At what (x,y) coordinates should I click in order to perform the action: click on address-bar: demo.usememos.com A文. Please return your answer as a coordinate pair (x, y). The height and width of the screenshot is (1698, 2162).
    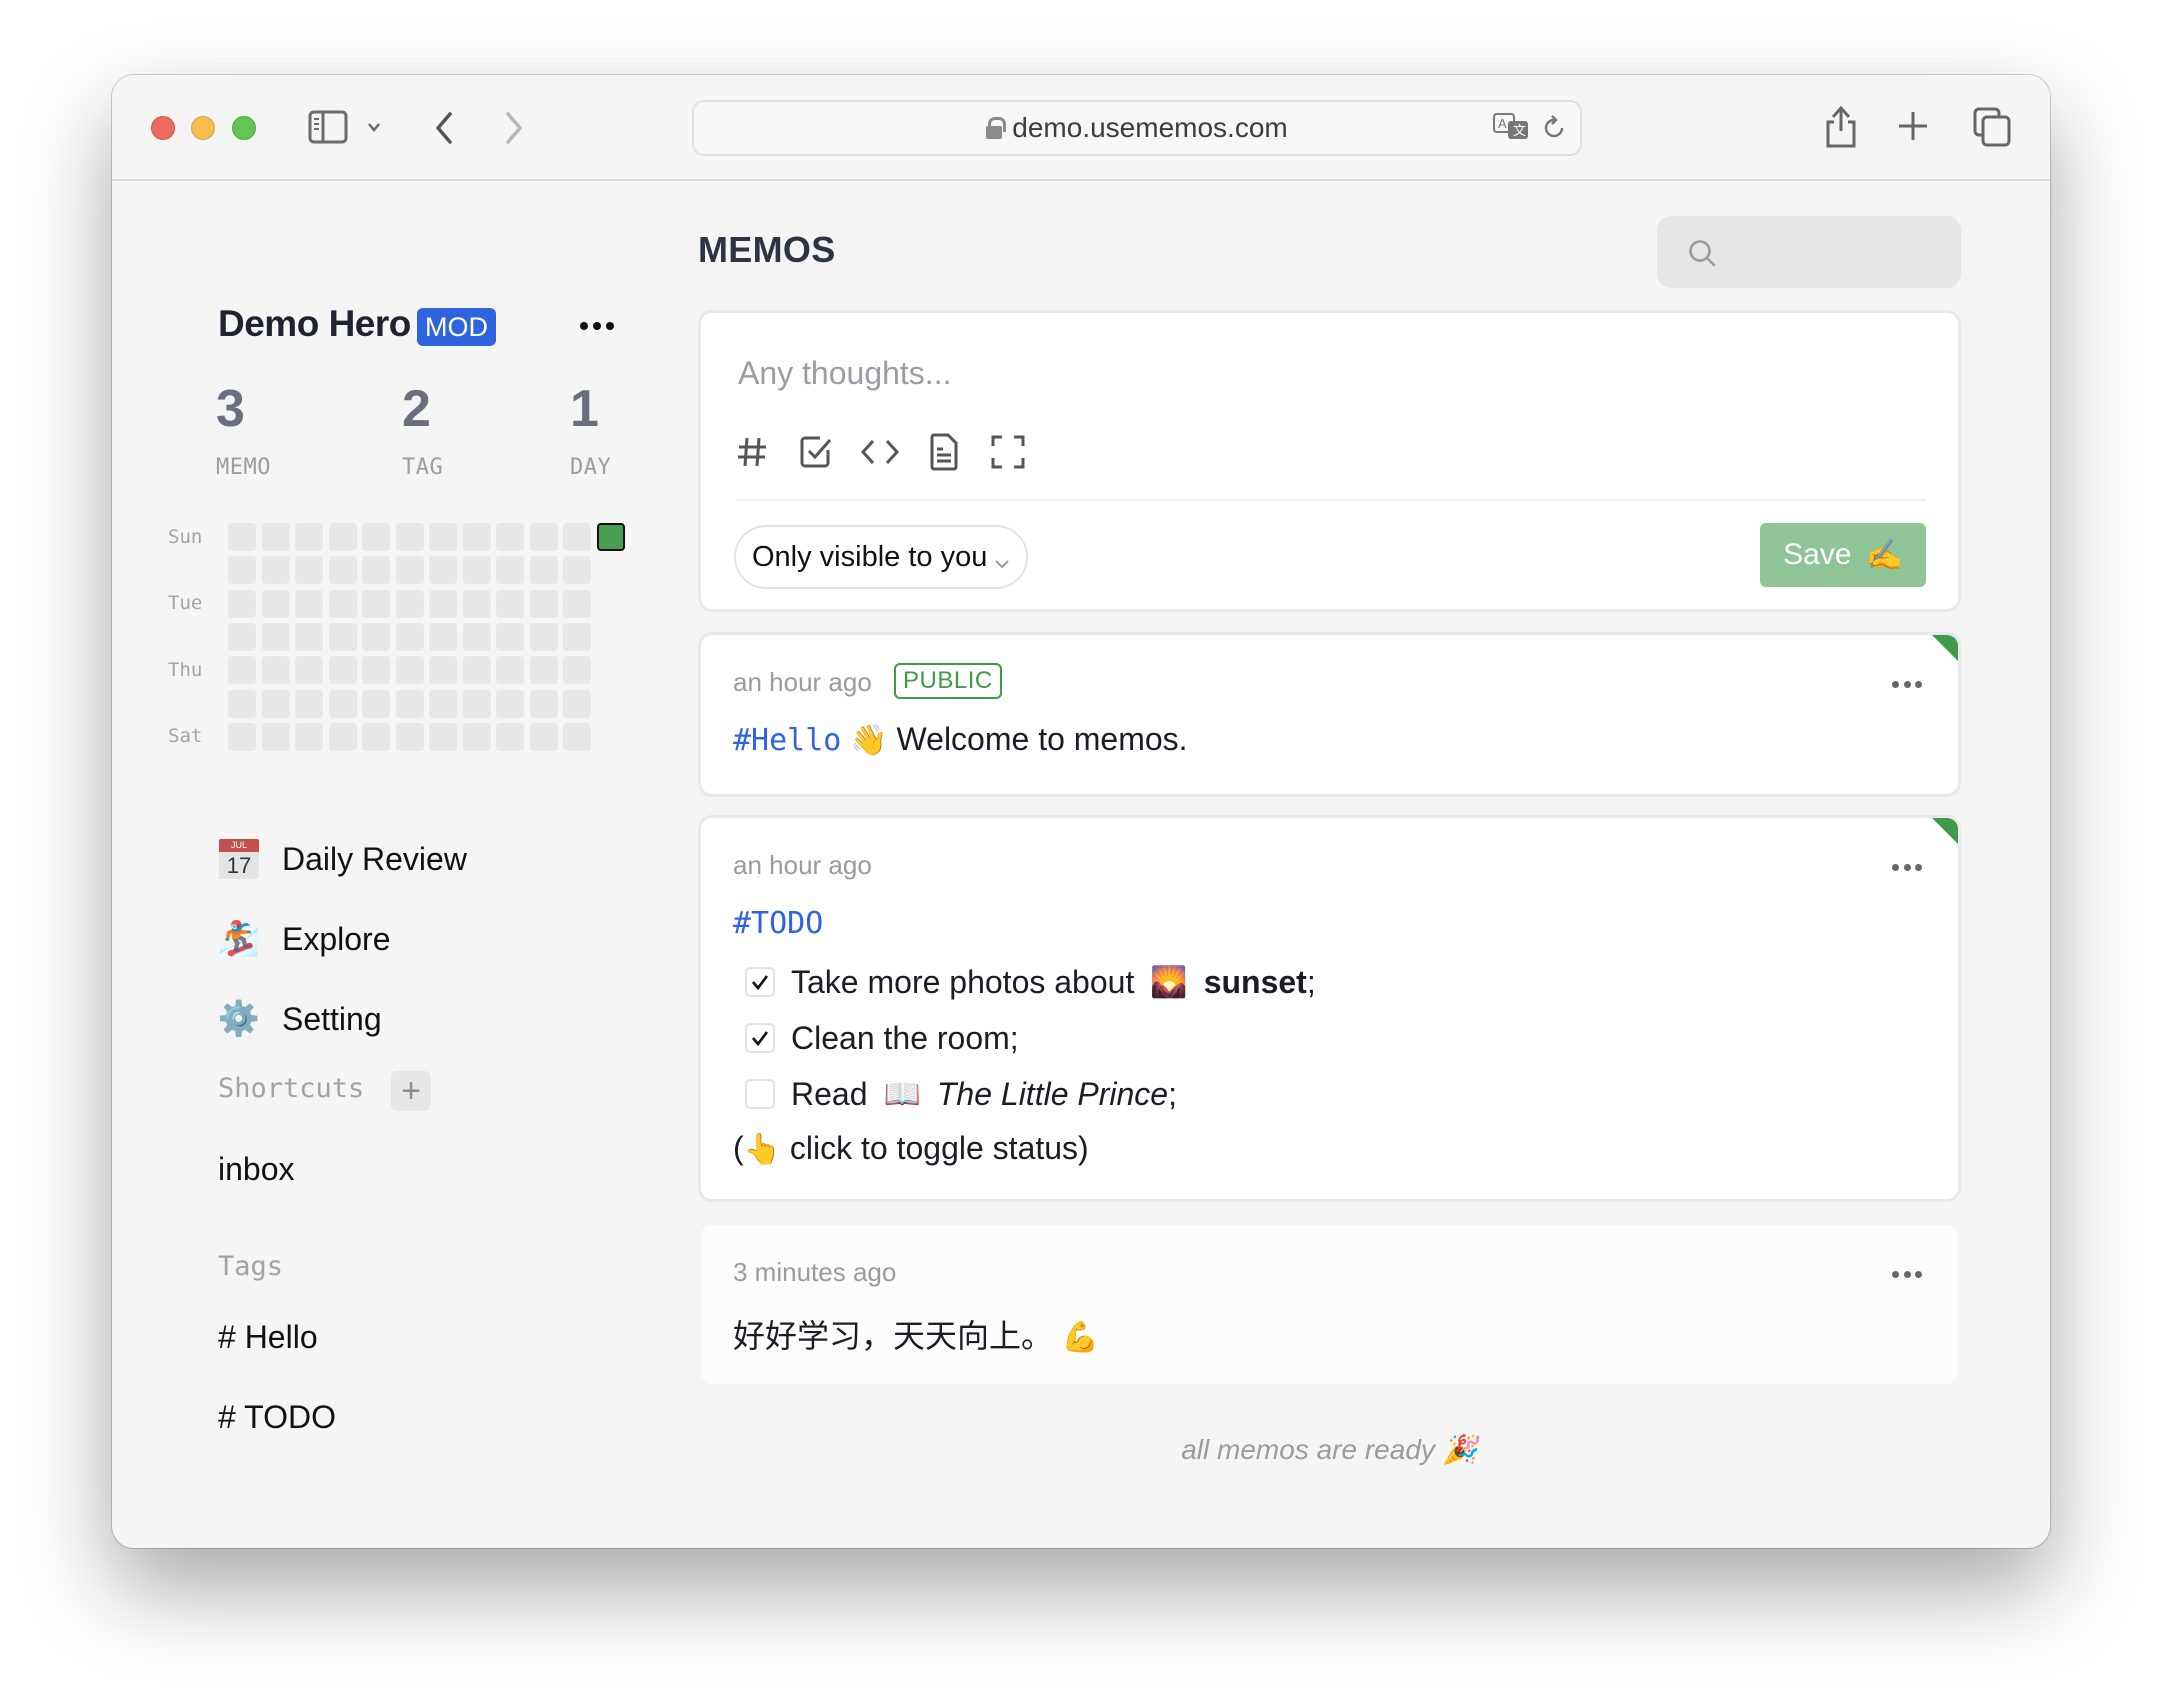
    Looking at the image, I should click on (1137, 128).